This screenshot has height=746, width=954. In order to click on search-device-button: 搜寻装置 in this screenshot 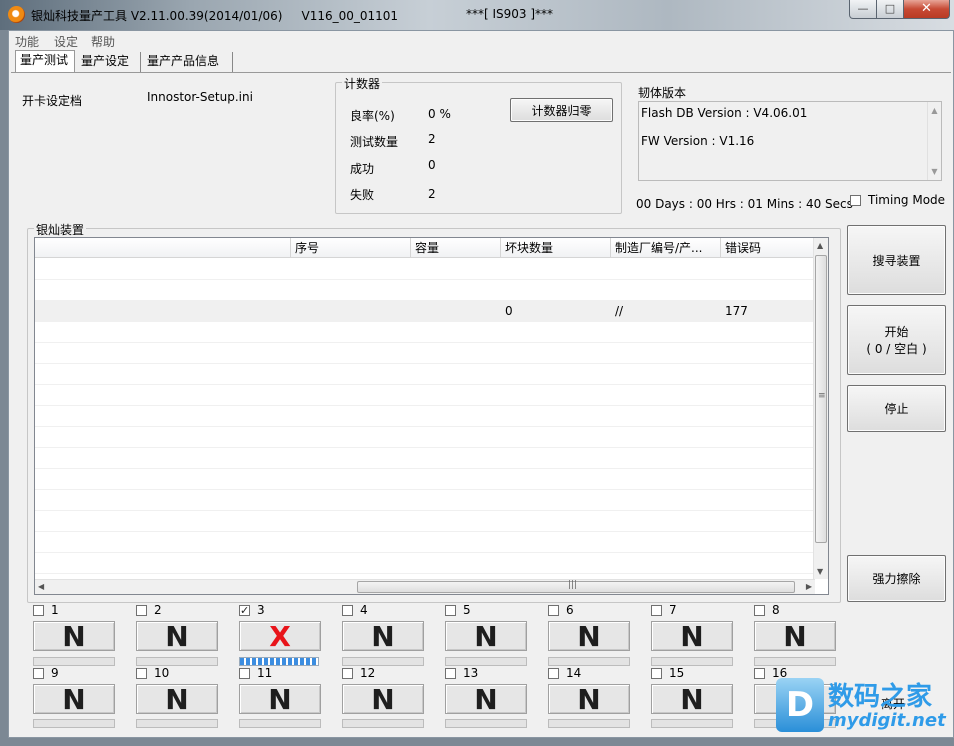, I will do `click(896, 260)`.